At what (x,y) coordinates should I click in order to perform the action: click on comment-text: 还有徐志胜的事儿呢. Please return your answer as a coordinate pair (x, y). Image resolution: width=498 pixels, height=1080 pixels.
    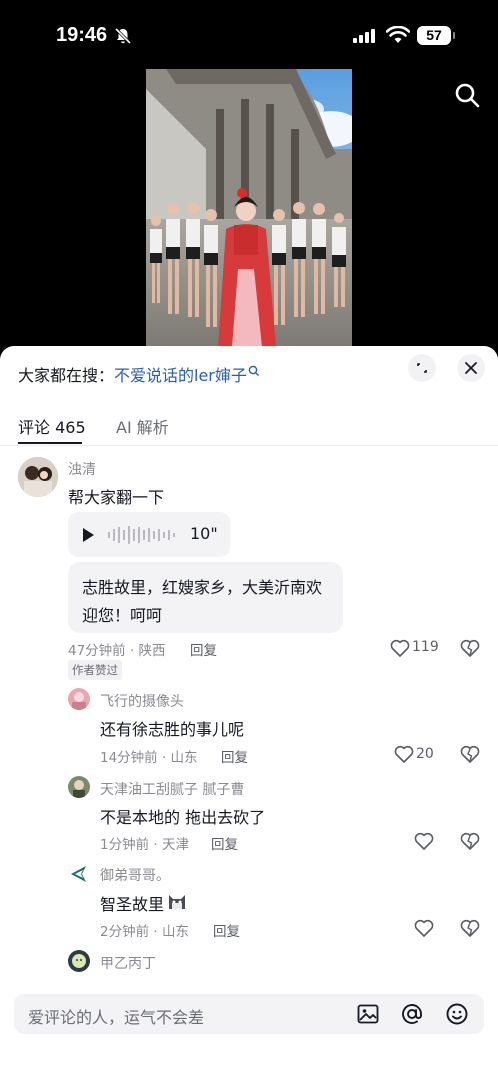
    Looking at the image, I should click on (172, 729).